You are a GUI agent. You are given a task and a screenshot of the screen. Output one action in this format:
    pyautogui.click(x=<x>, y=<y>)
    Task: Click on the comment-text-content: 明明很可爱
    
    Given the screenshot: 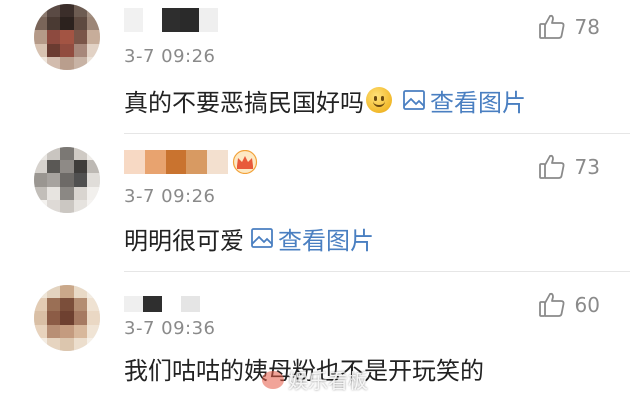 What is the action you would take?
    pyautogui.click(x=184, y=240)
    